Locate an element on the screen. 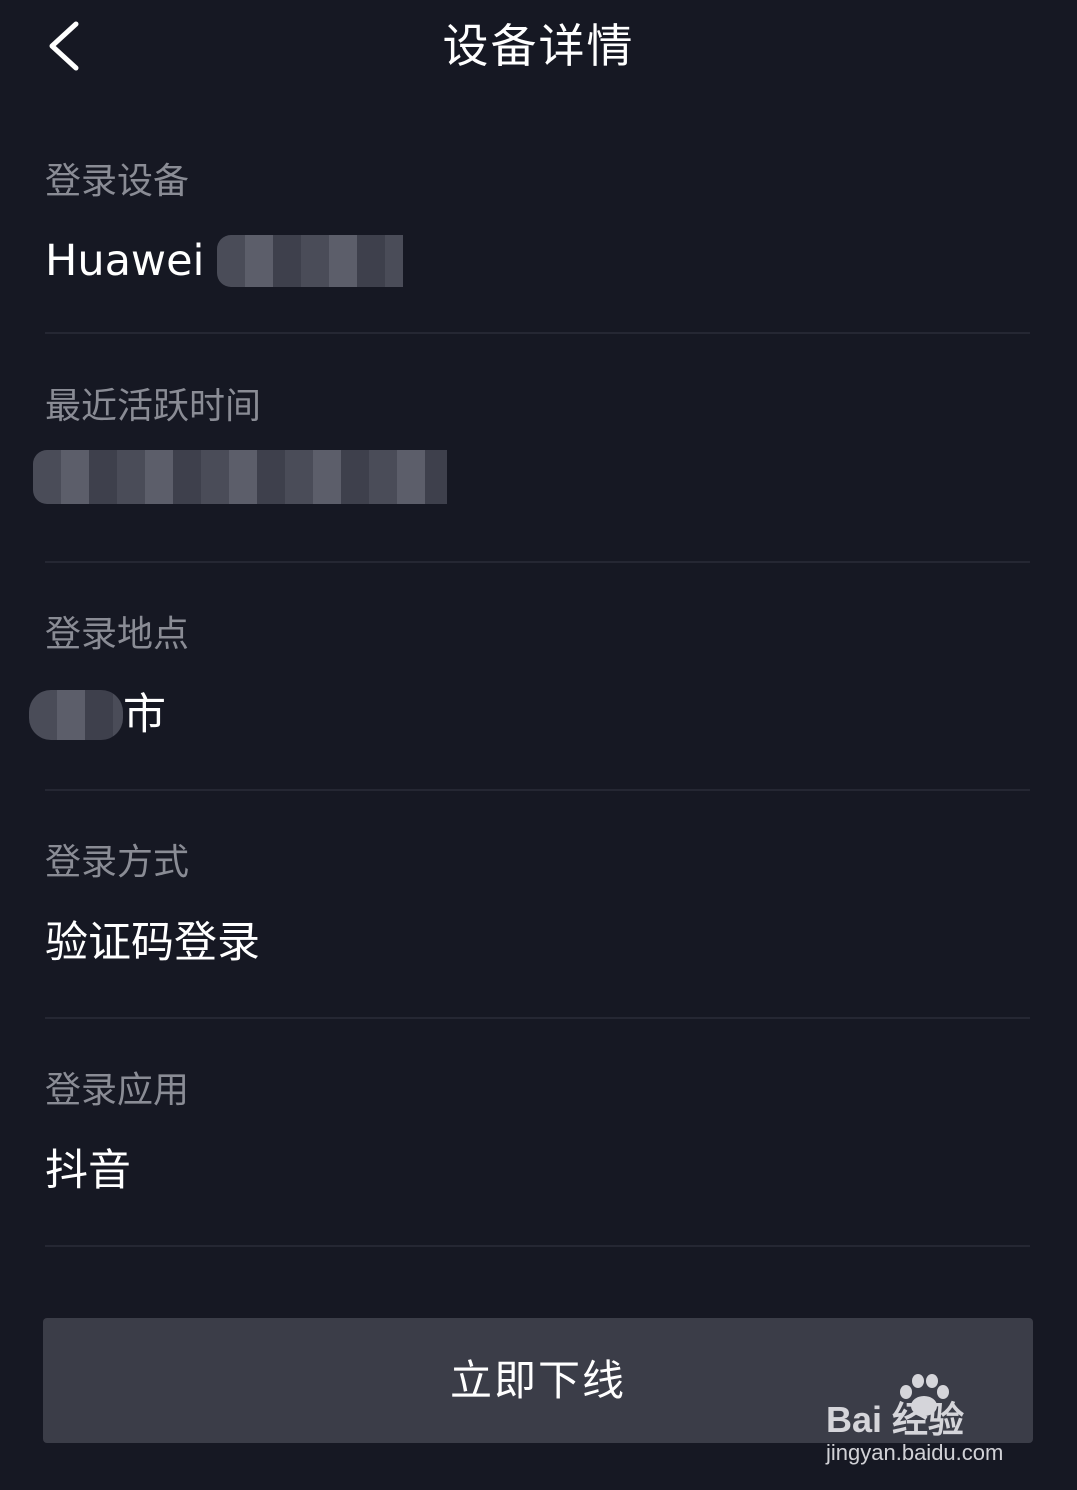 The width and height of the screenshot is (1077, 1490). divider is located at coordinates (537, 1246).